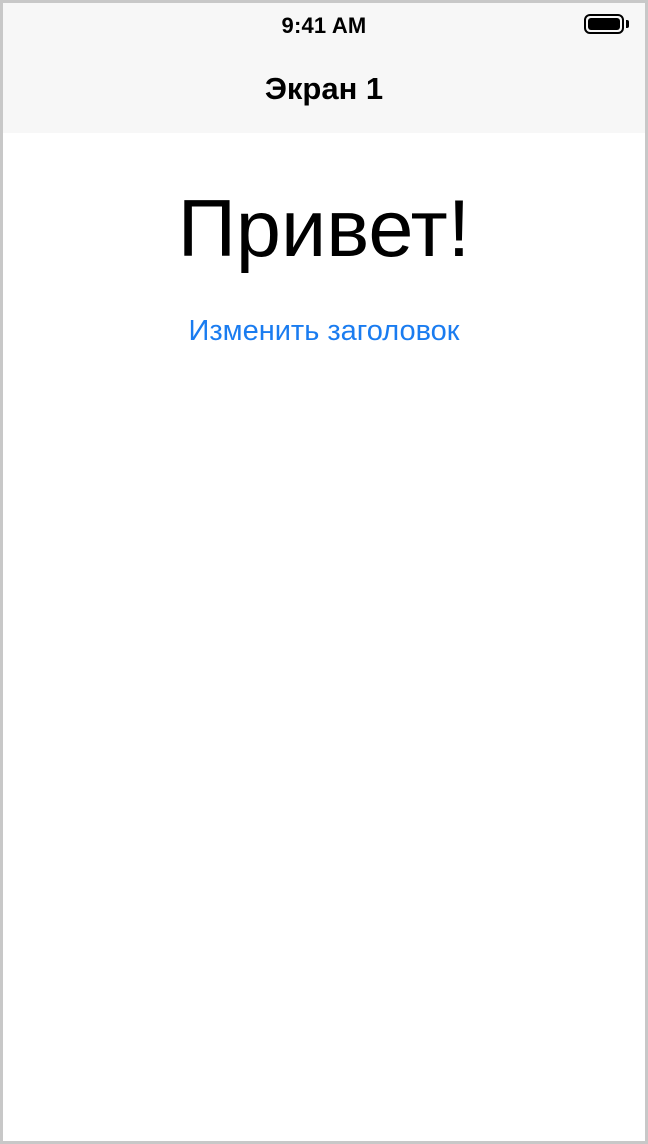 Image resolution: width=648 pixels, height=1144 pixels. What do you see at coordinates (324, 88) in the screenshot?
I see `navigation-title: Экран 1` at bounding box center [324, 88].